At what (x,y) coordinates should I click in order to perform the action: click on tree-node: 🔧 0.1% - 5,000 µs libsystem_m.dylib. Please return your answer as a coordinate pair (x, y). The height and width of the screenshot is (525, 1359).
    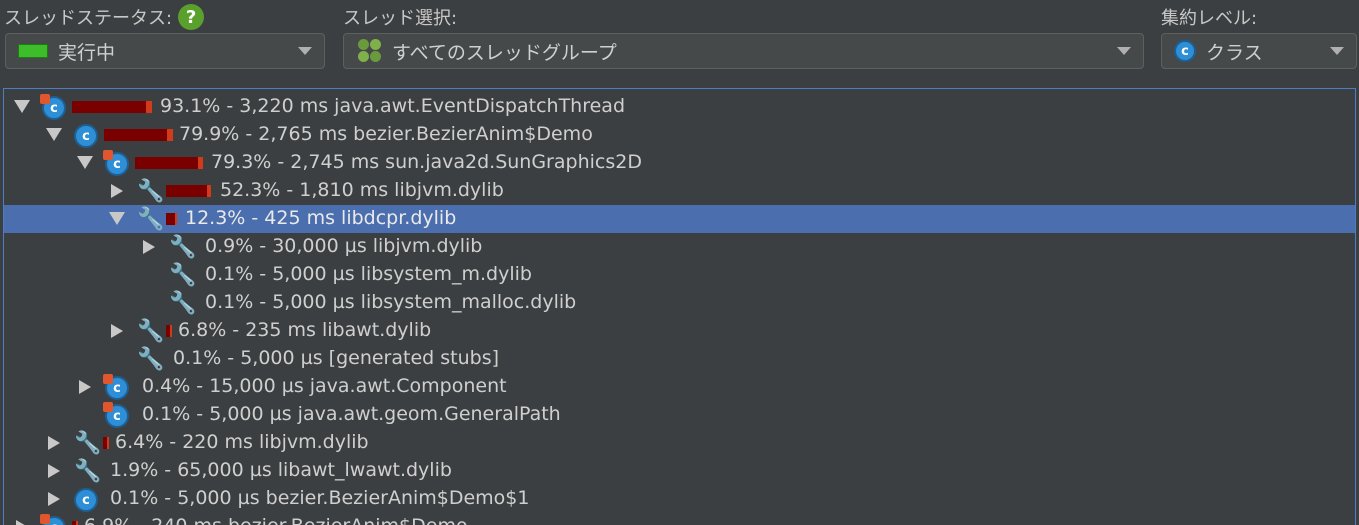
    Looking at the image, I should click on (679, 275).